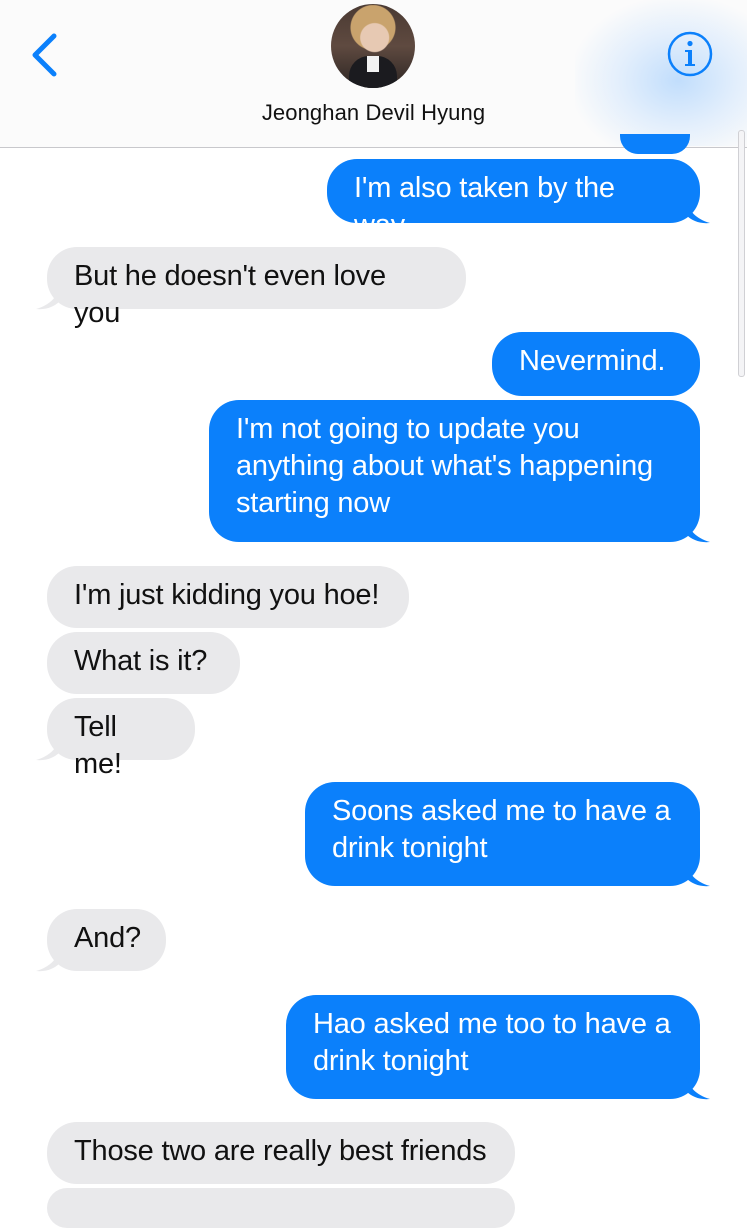 The width and height of the screenshot is (747, 1228). I want to click on received-message-bubble: I'm just kidding you hoe!, so click(228, 597).